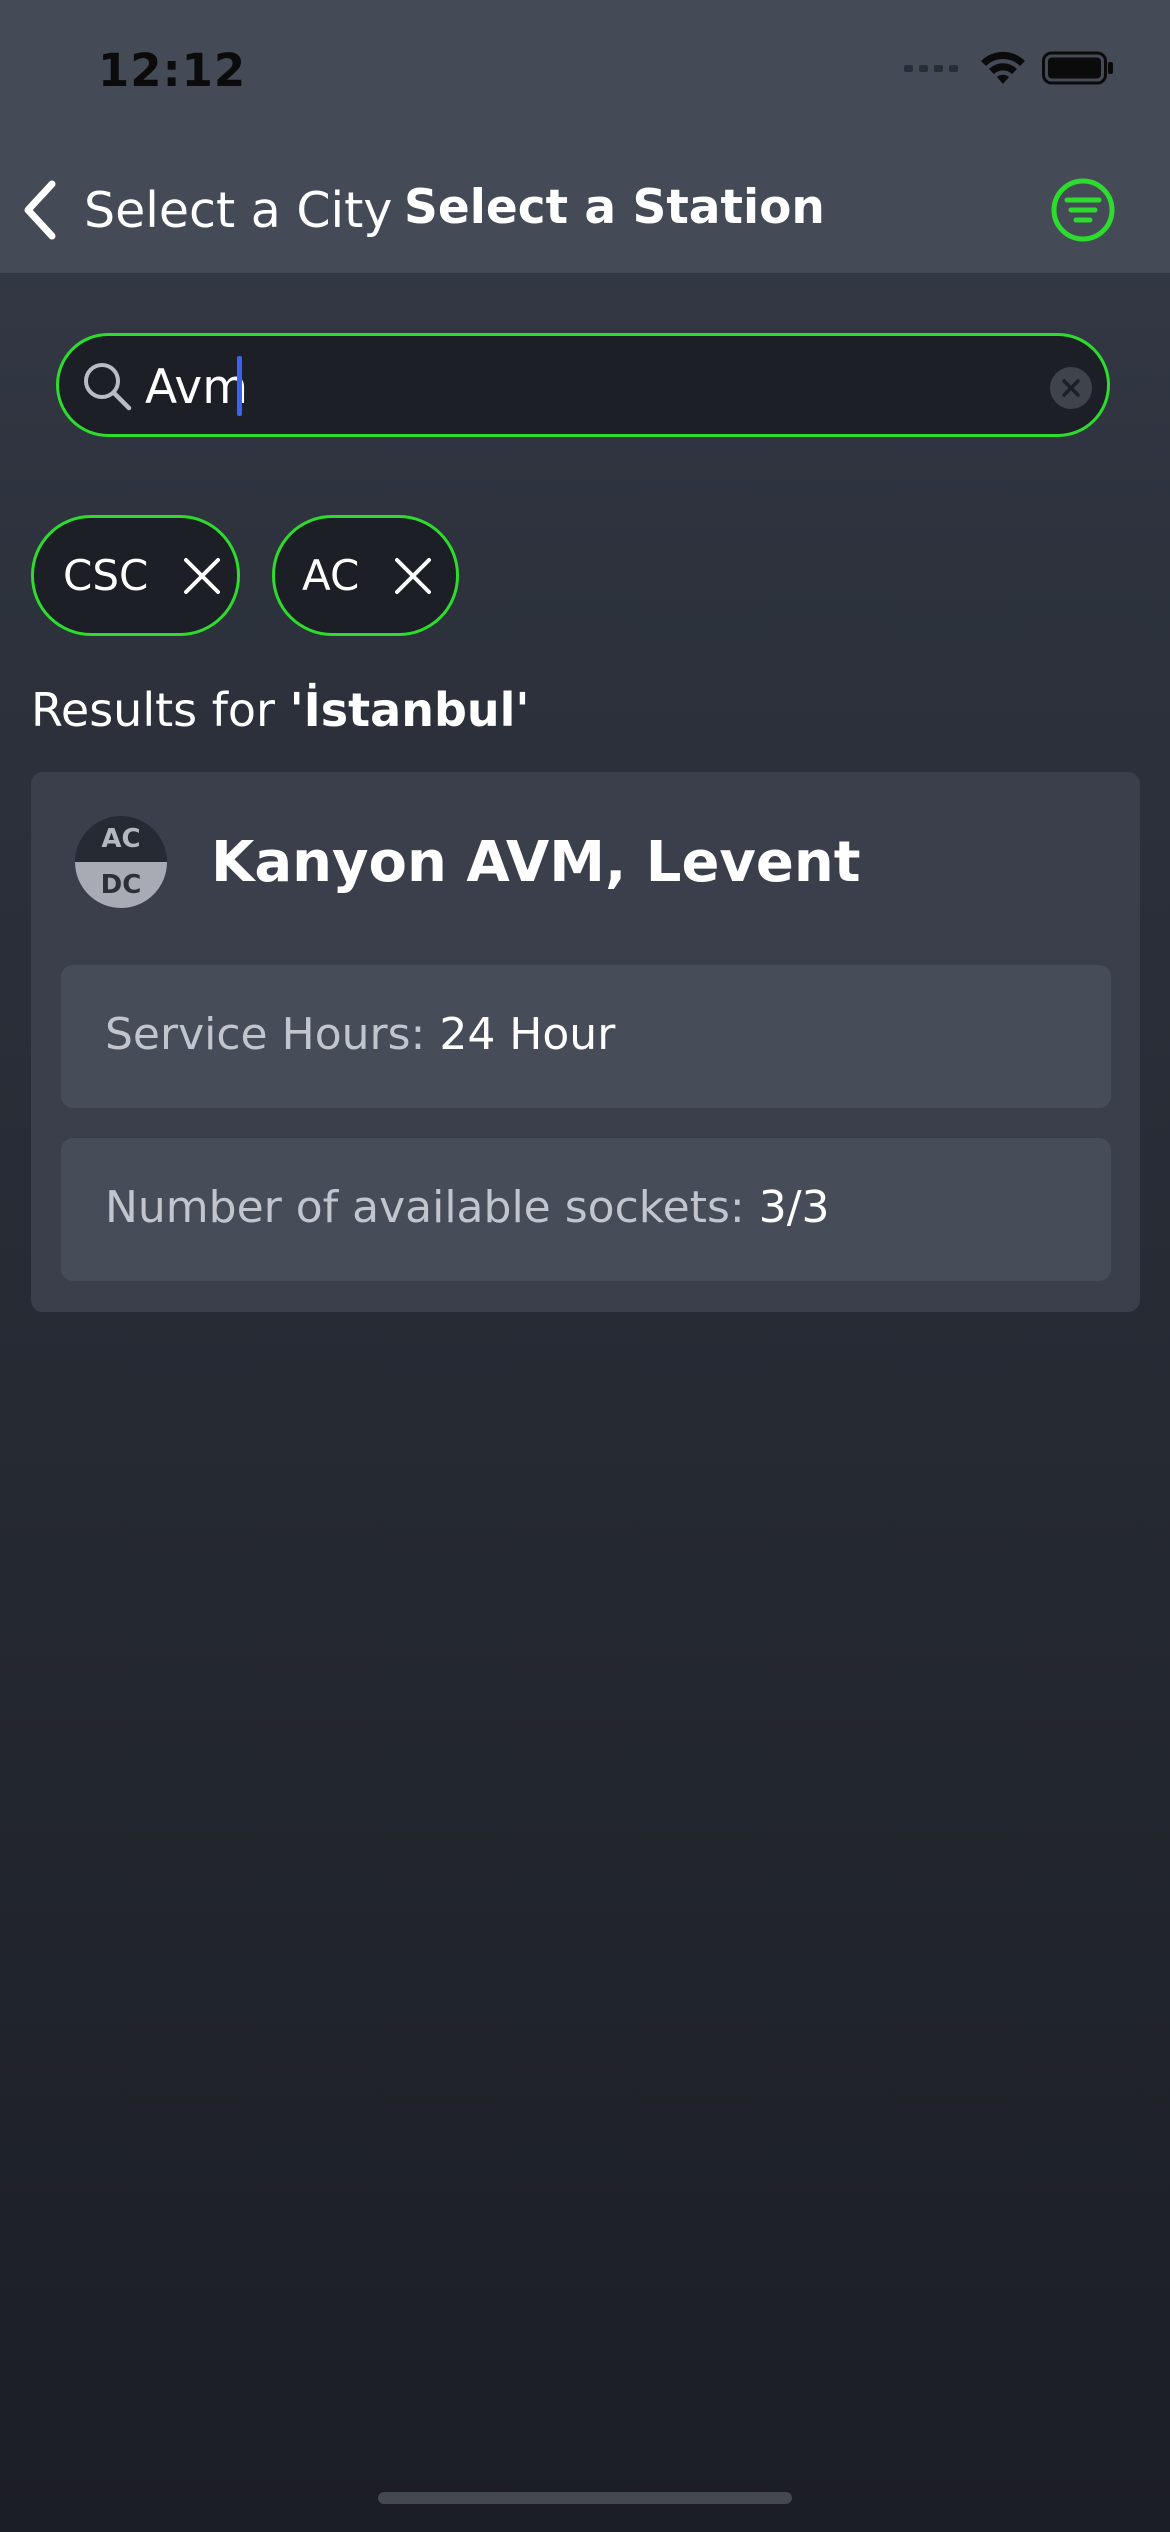 The height and width of the screenshot is (2532, 1170). What do you see at coordinates (121, 885) in the screenshot?
I see `badge-dc-label: DC` at bounding box center [121, 885].